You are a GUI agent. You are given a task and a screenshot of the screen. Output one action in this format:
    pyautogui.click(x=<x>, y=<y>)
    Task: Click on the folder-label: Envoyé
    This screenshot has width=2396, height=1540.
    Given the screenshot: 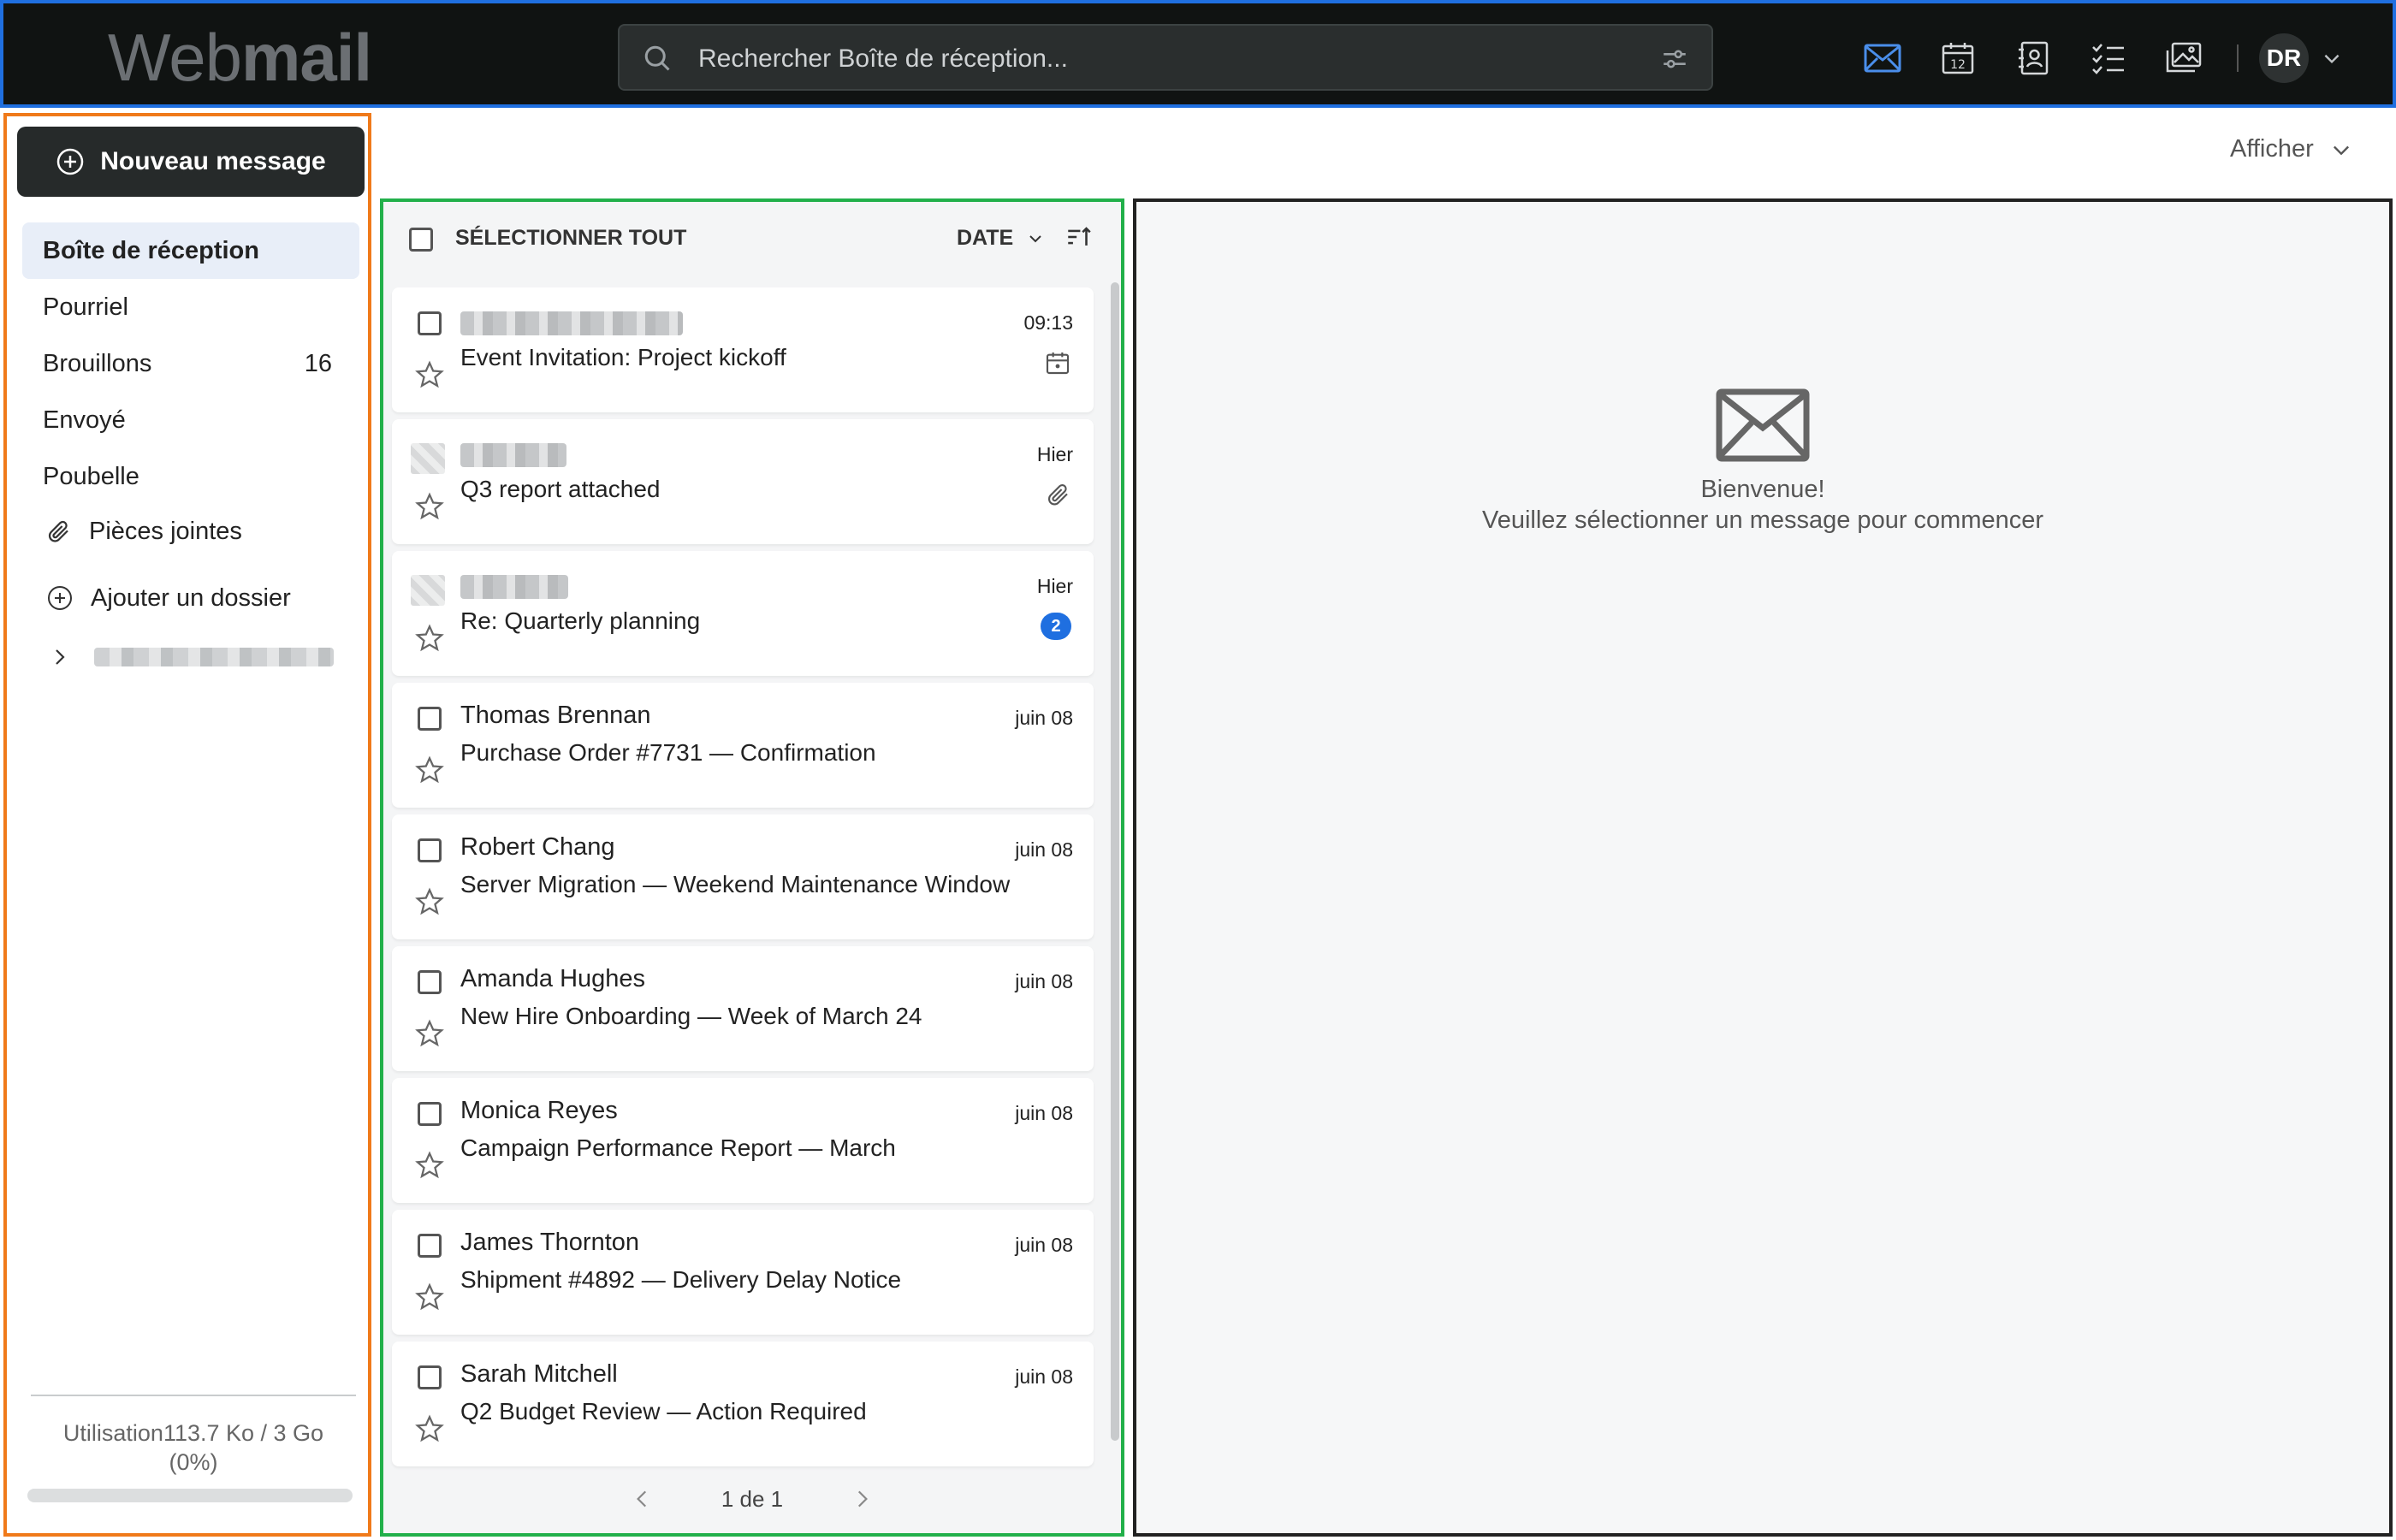 What is the action you would take?
    pyautogui.click(x=84, y=420)
    